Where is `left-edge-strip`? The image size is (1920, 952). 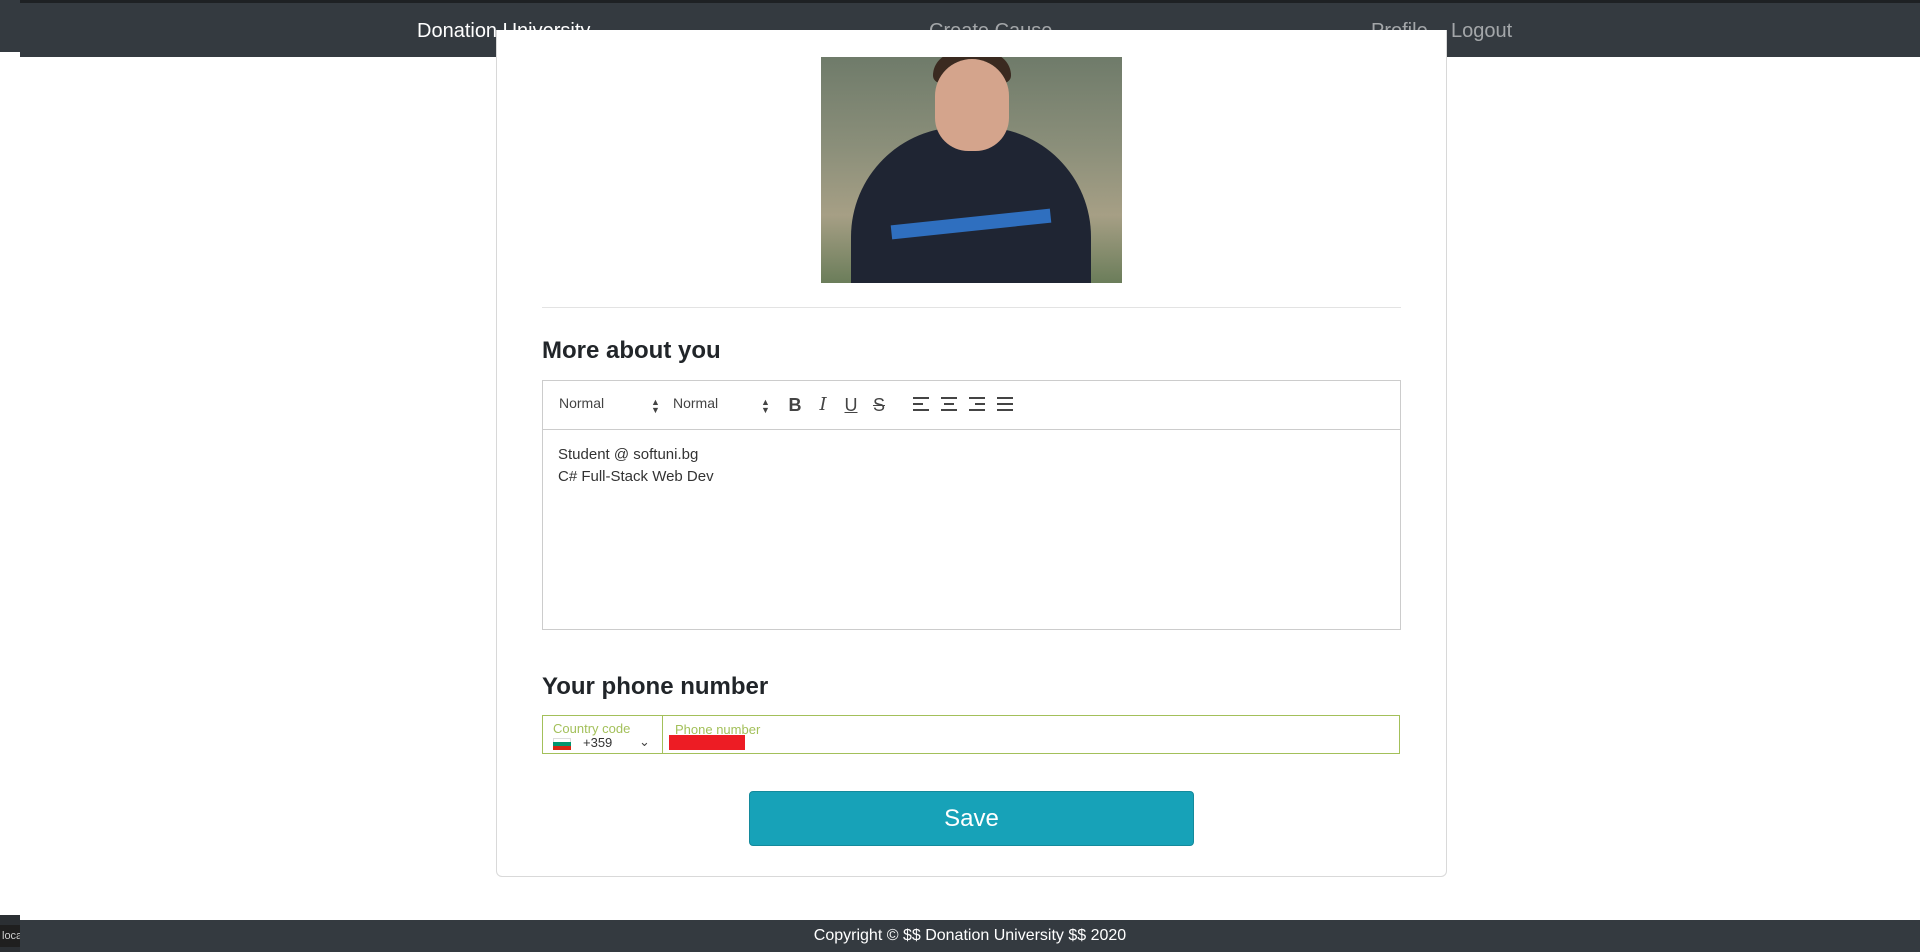 left-edge-strip is located at coordinates (10, 476).